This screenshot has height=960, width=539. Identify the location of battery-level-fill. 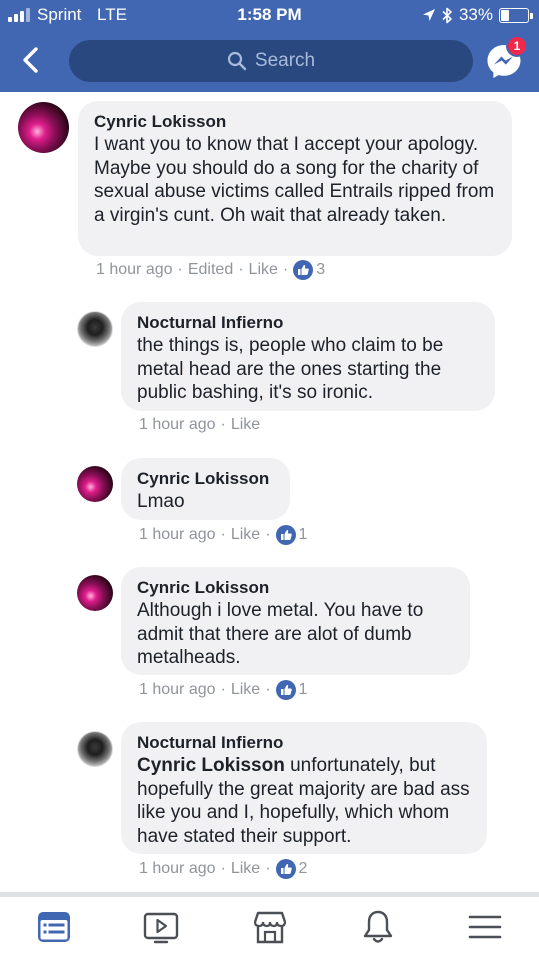
(505, 15).